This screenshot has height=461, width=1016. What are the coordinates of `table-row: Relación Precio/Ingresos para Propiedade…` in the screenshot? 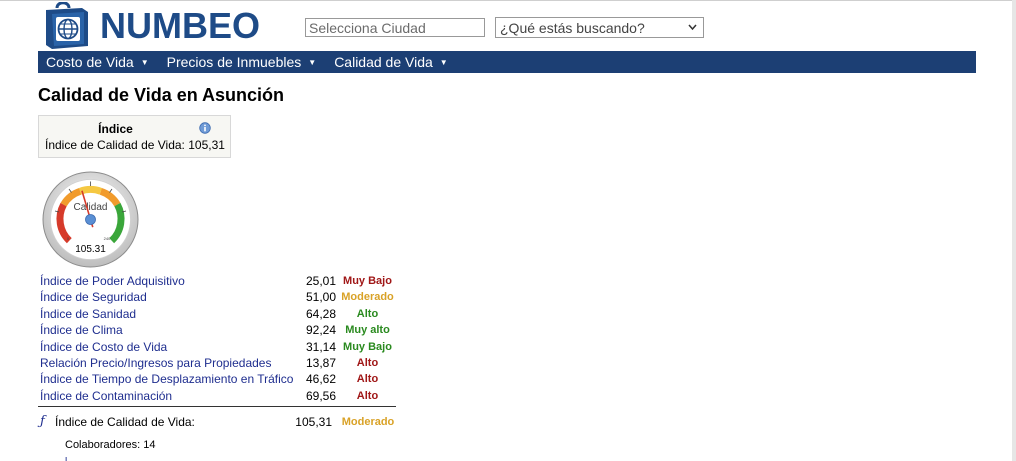 It's located at (216, 363).